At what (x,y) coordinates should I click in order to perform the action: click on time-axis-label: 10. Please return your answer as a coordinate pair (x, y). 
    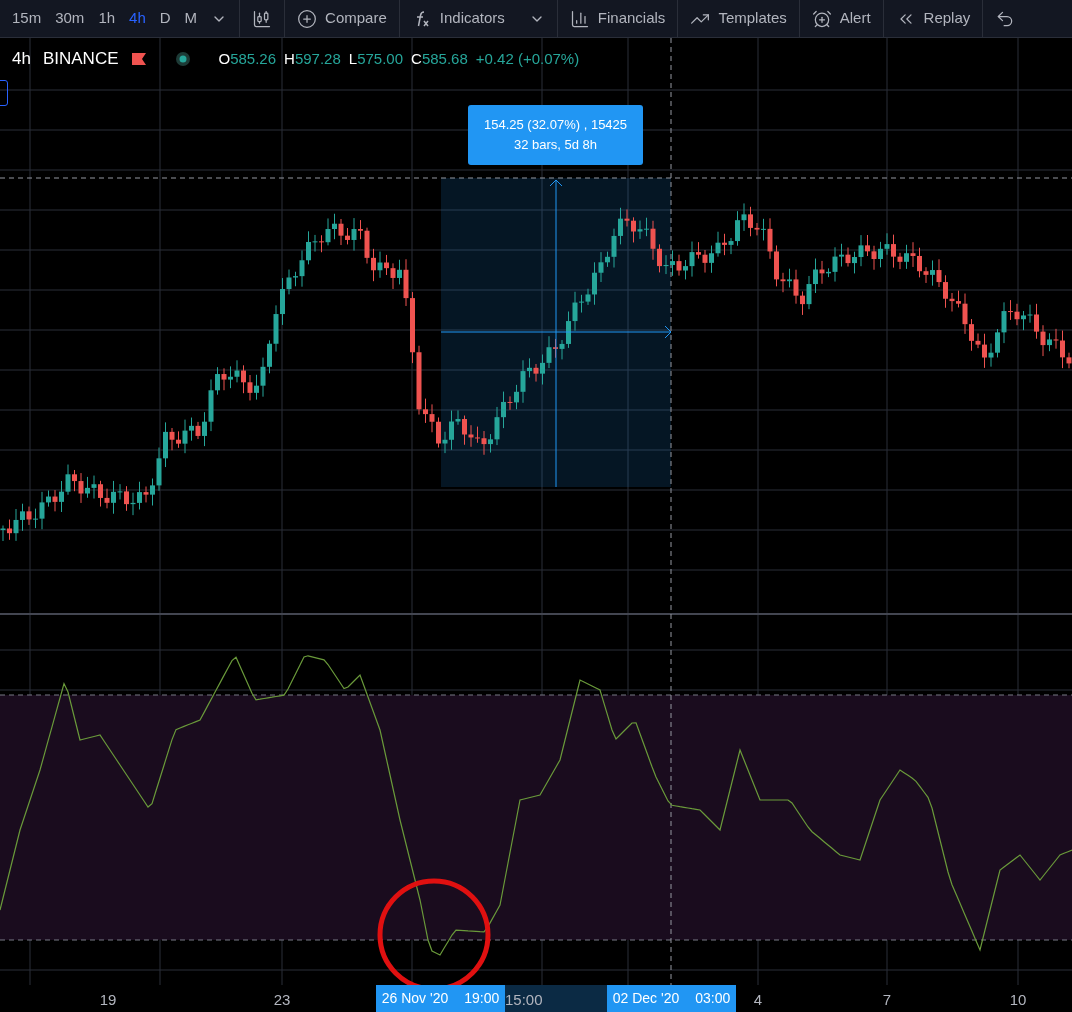
    Looking at the image, I should click on (1018, 1000).